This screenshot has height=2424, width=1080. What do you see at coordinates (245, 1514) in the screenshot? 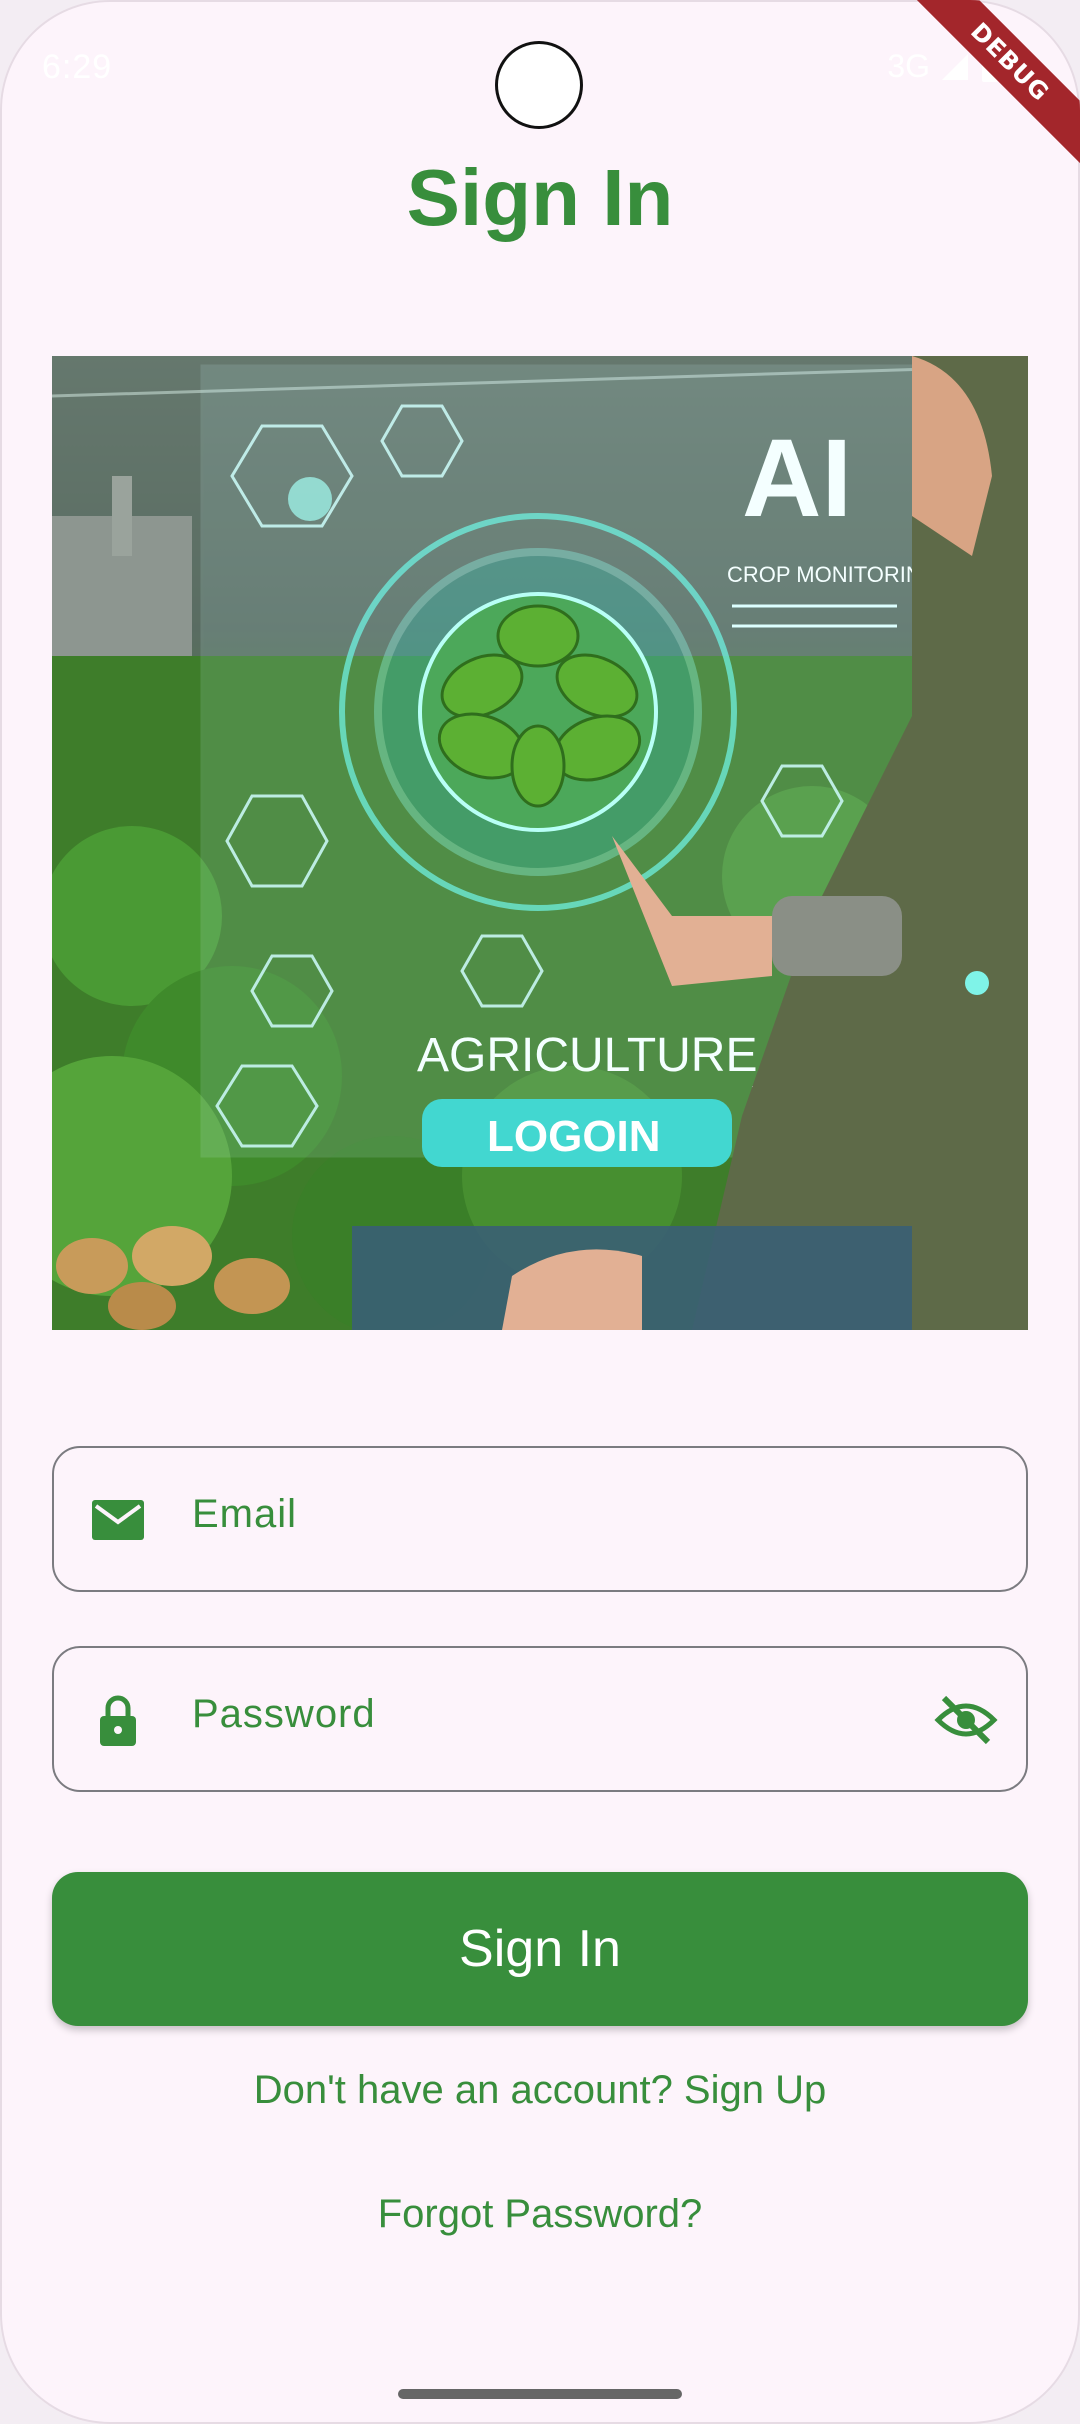
I see `email-placeholder: Email` at bounding box center [245, 1514].